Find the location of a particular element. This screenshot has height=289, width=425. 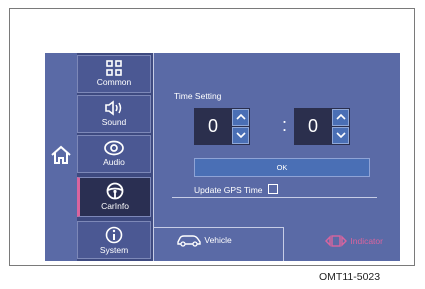

indicator-tab-label: Indicator is located at coordinates (366, 241).